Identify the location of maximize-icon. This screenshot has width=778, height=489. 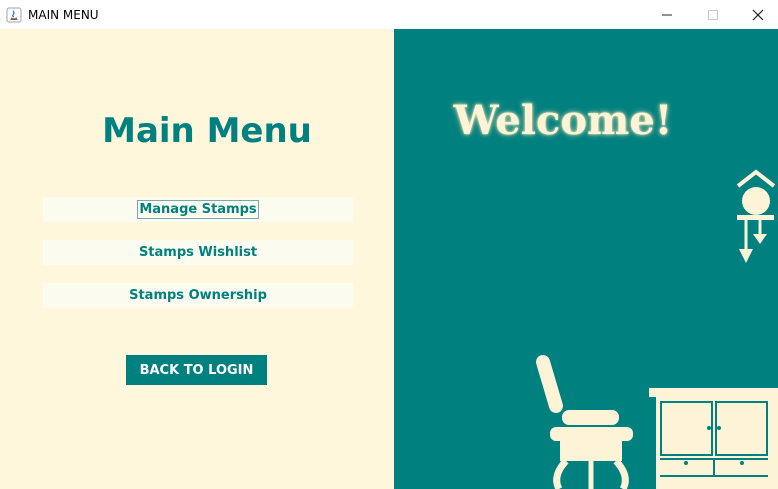
(713, 14).